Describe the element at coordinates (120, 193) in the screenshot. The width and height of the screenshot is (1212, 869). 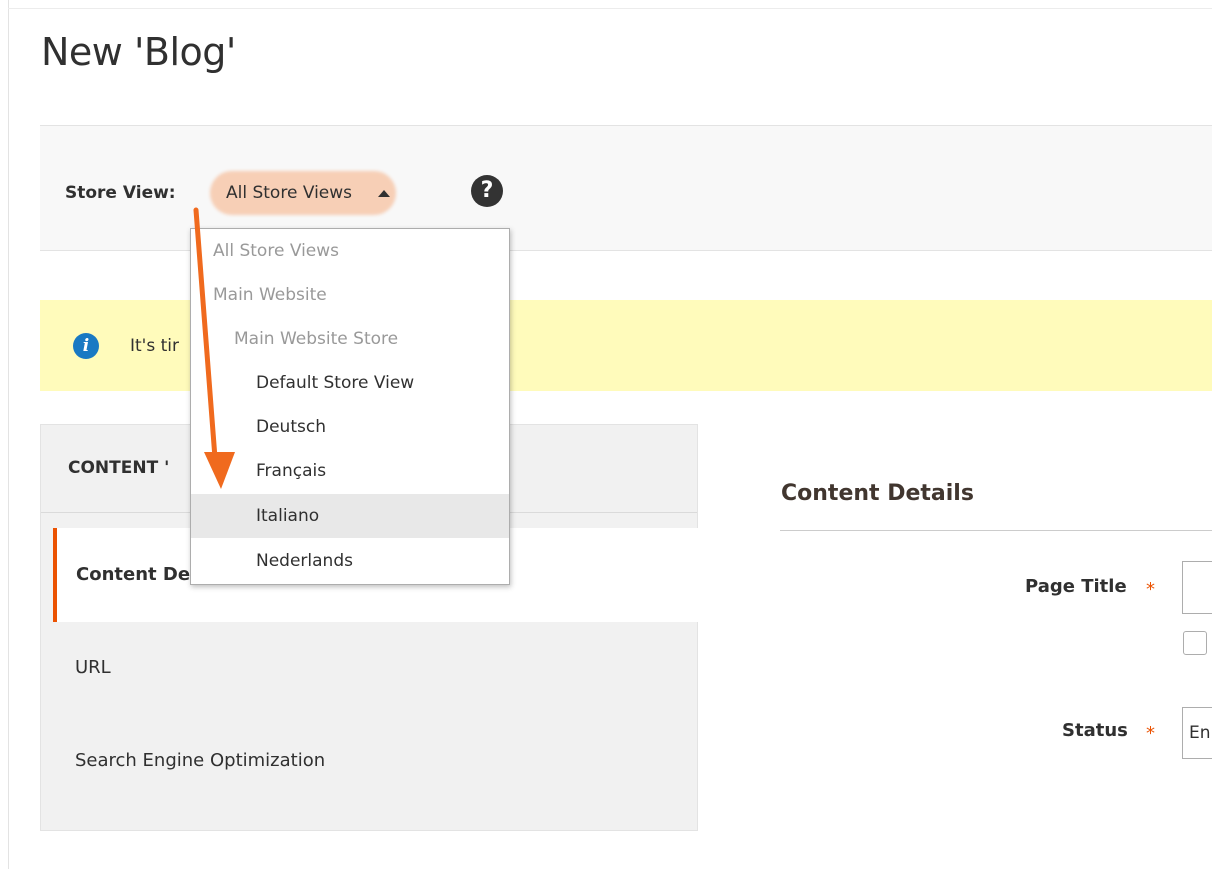
I see `store-view-label: Store View:` at that location.